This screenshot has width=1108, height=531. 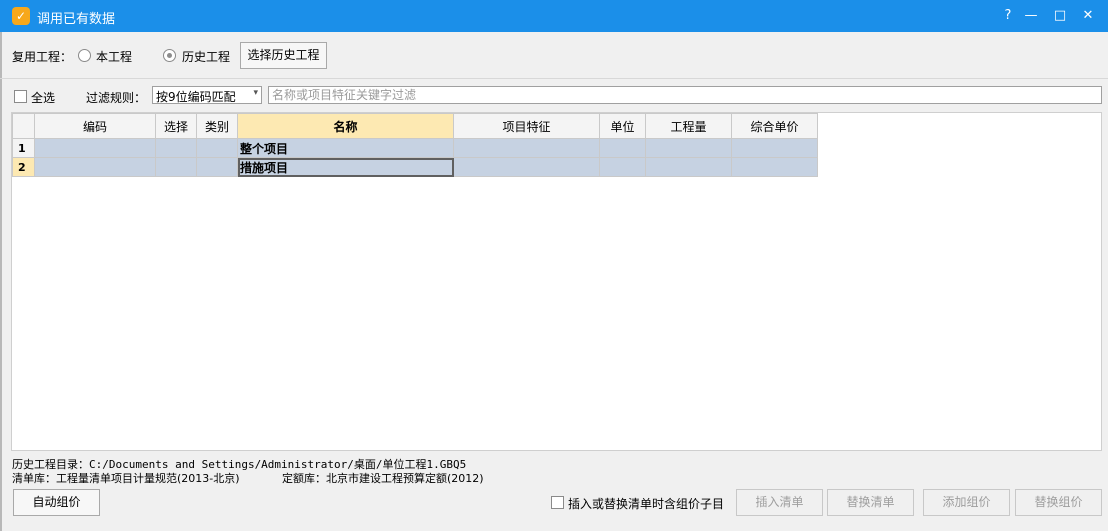 I want to click on filter-rule-select: 按9位编码匹配 ▾, so click(x=207, y=95).